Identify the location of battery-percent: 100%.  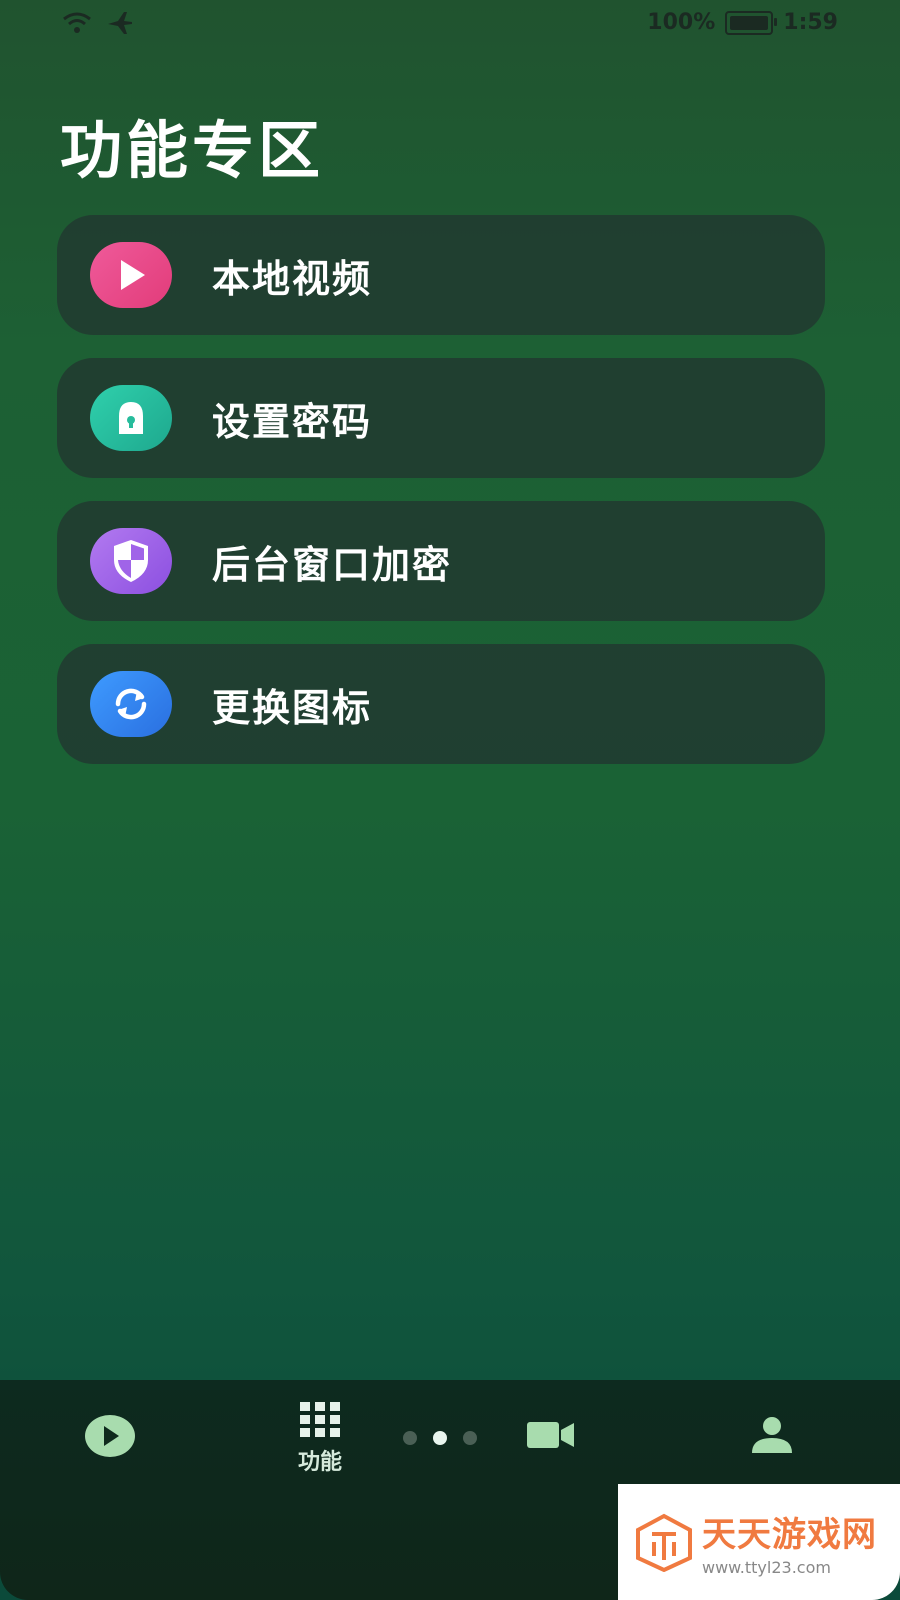
(681, 22).